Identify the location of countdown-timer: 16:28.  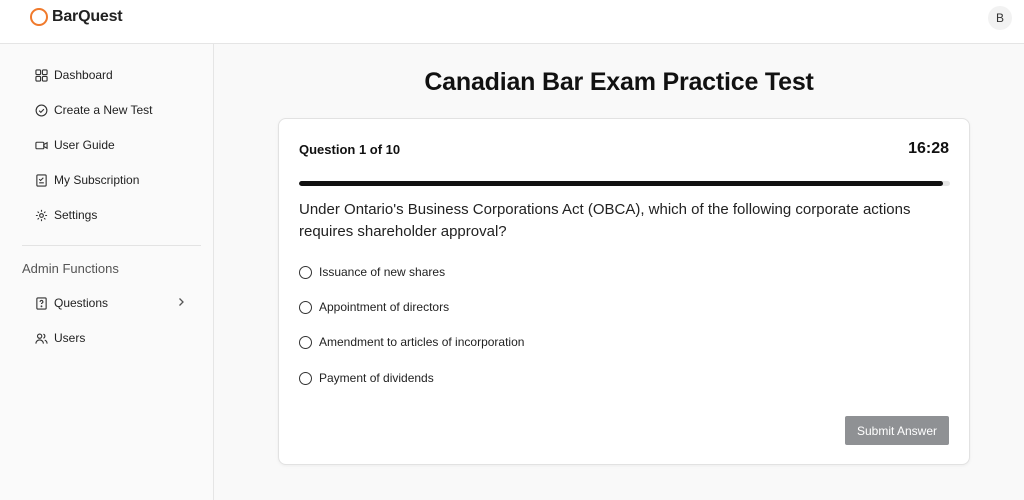
(928, 148).